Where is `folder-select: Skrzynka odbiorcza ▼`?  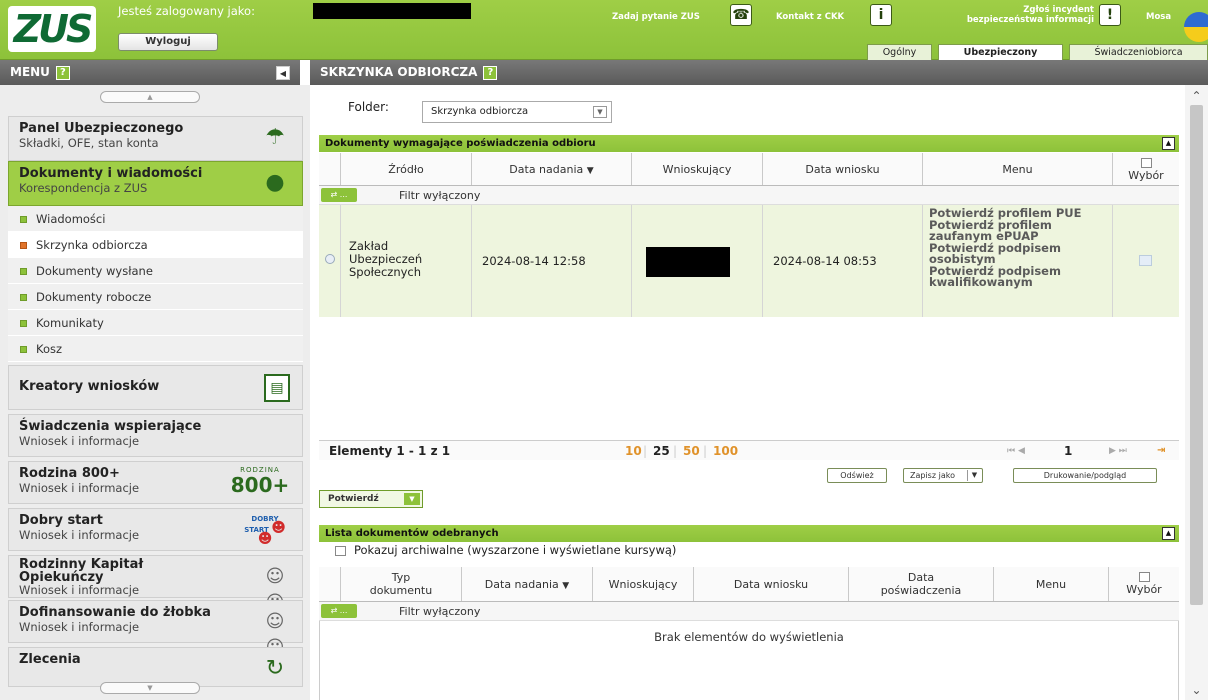
folder-select: Skrzynka odbiorcza ▼ is located at coordinates (517, 112).